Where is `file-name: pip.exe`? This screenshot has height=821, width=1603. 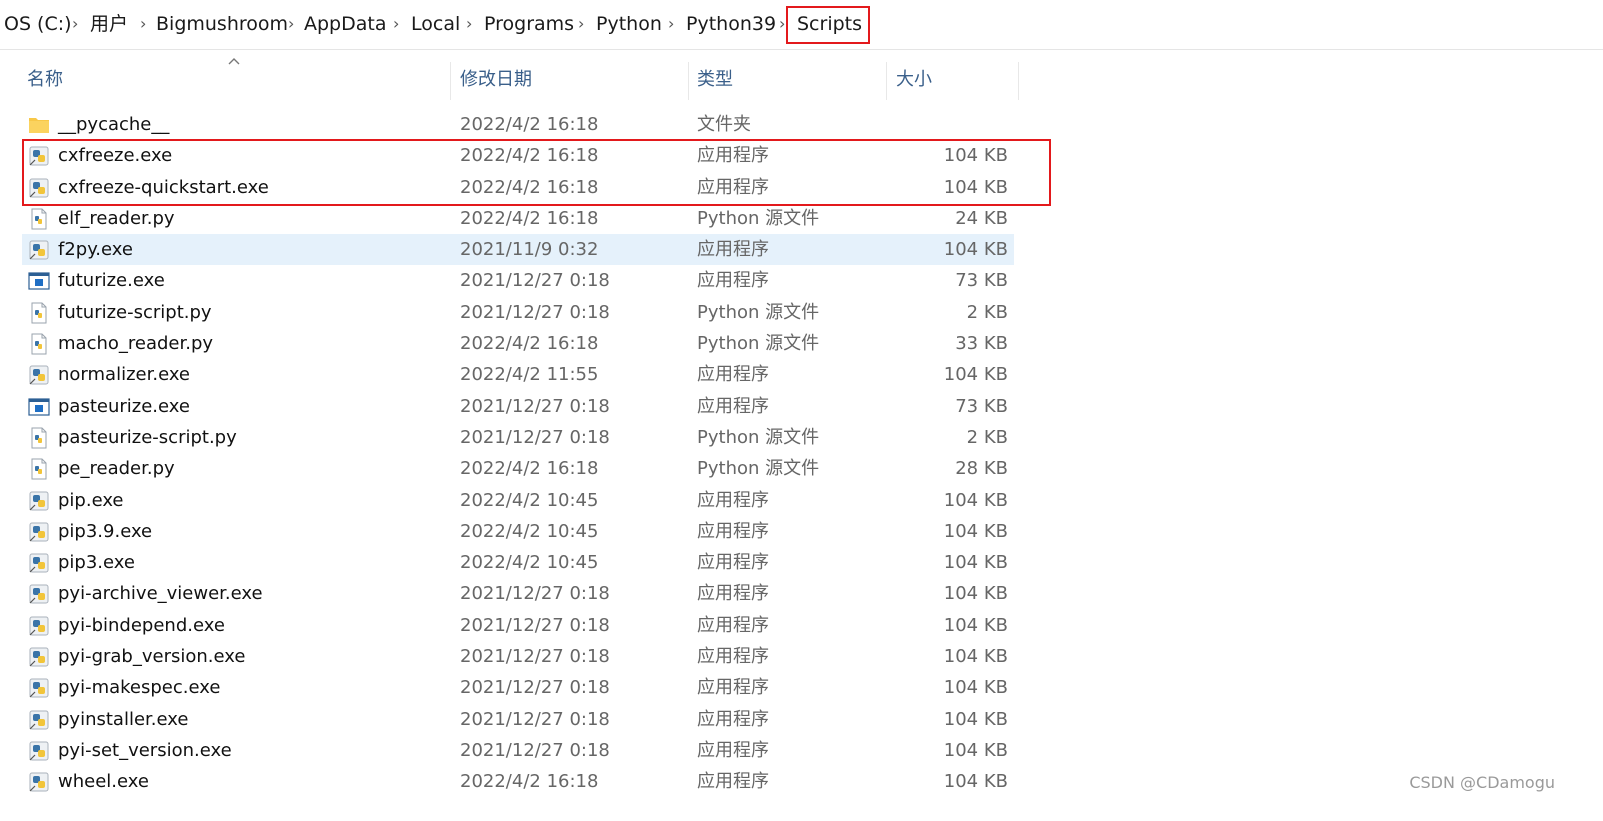 file-name: pip.exe is located at coordinates (91, 500).